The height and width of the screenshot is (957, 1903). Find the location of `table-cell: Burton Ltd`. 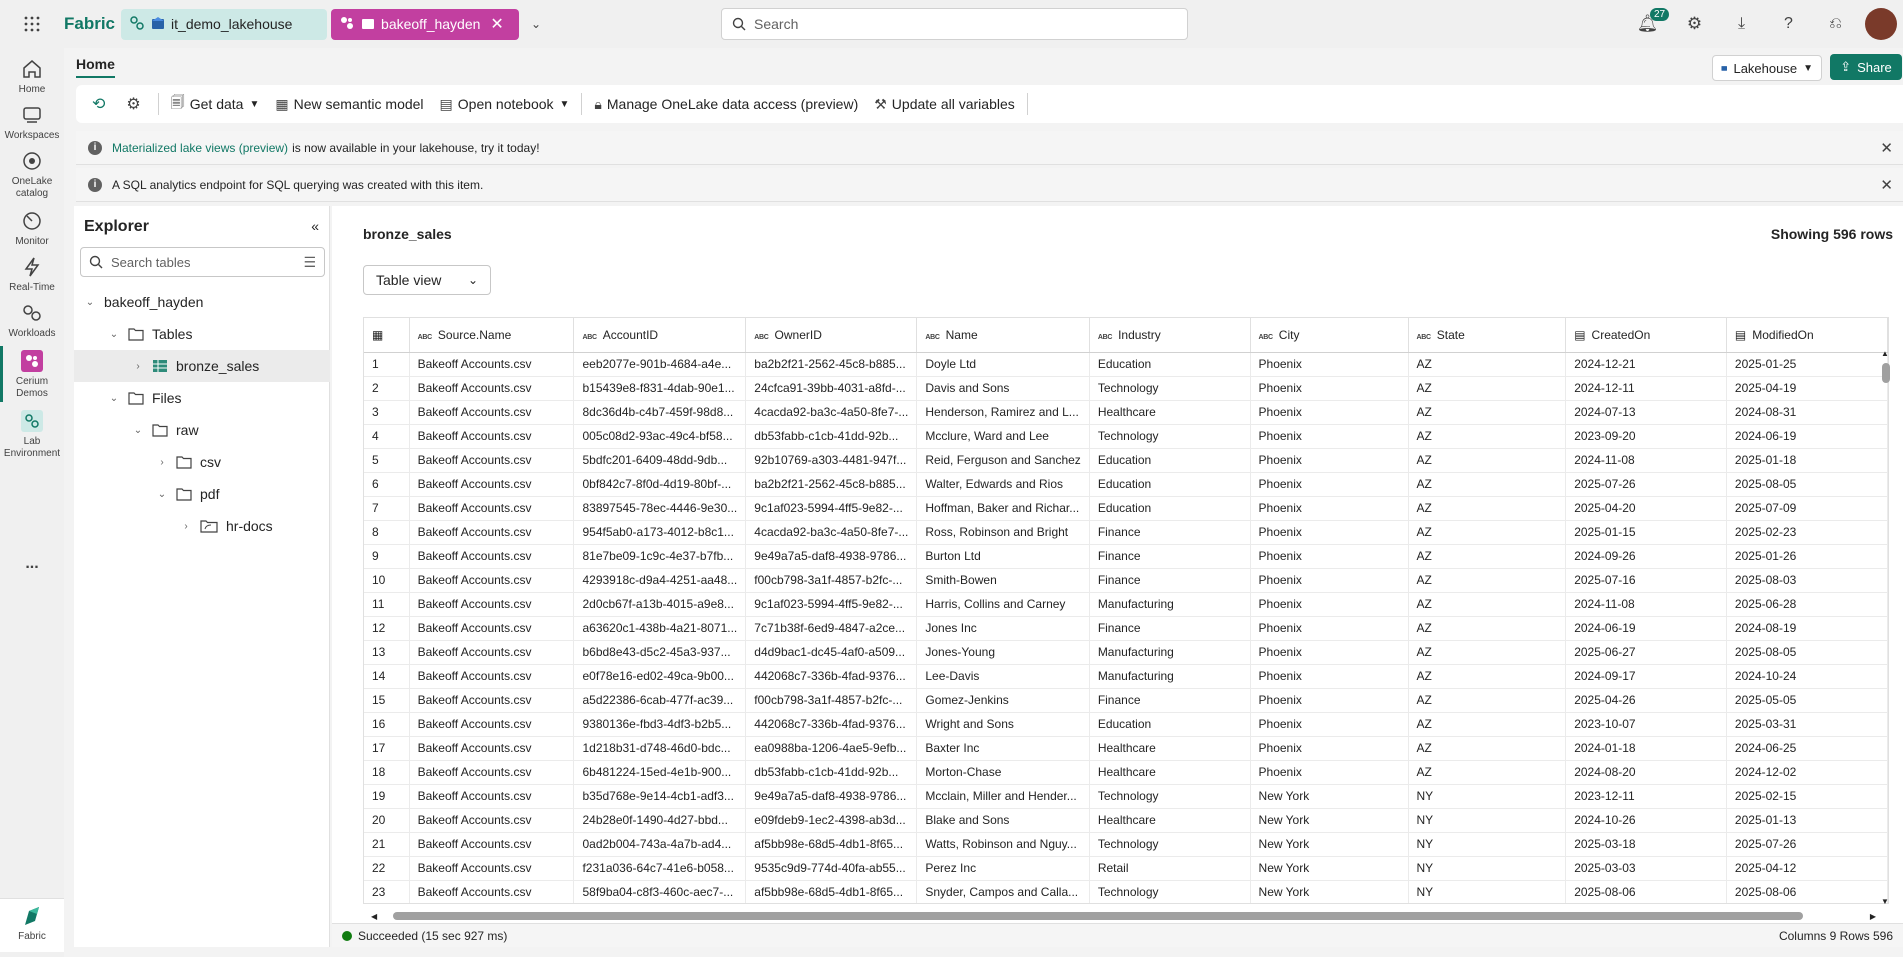

table-cell: Burton Ltd is located at coordinates (1003, 556).